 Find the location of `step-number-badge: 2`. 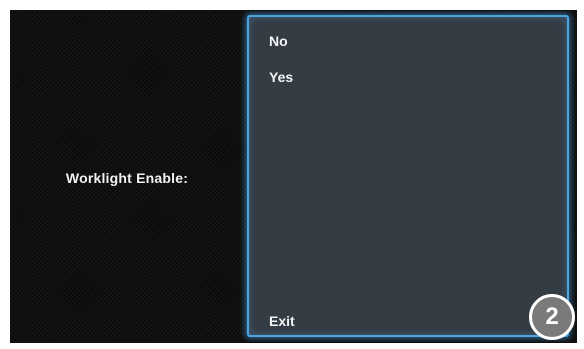

step-number-badge: 2 is located at coordinates (552, 317).